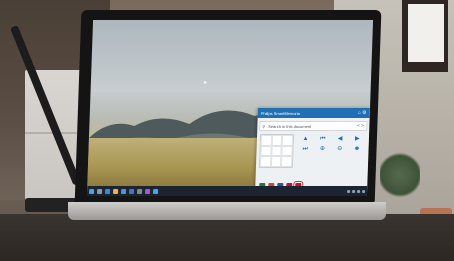 The height and width of the screenshot is (261, 454). I want to click on system-tray, so click(356, 191).